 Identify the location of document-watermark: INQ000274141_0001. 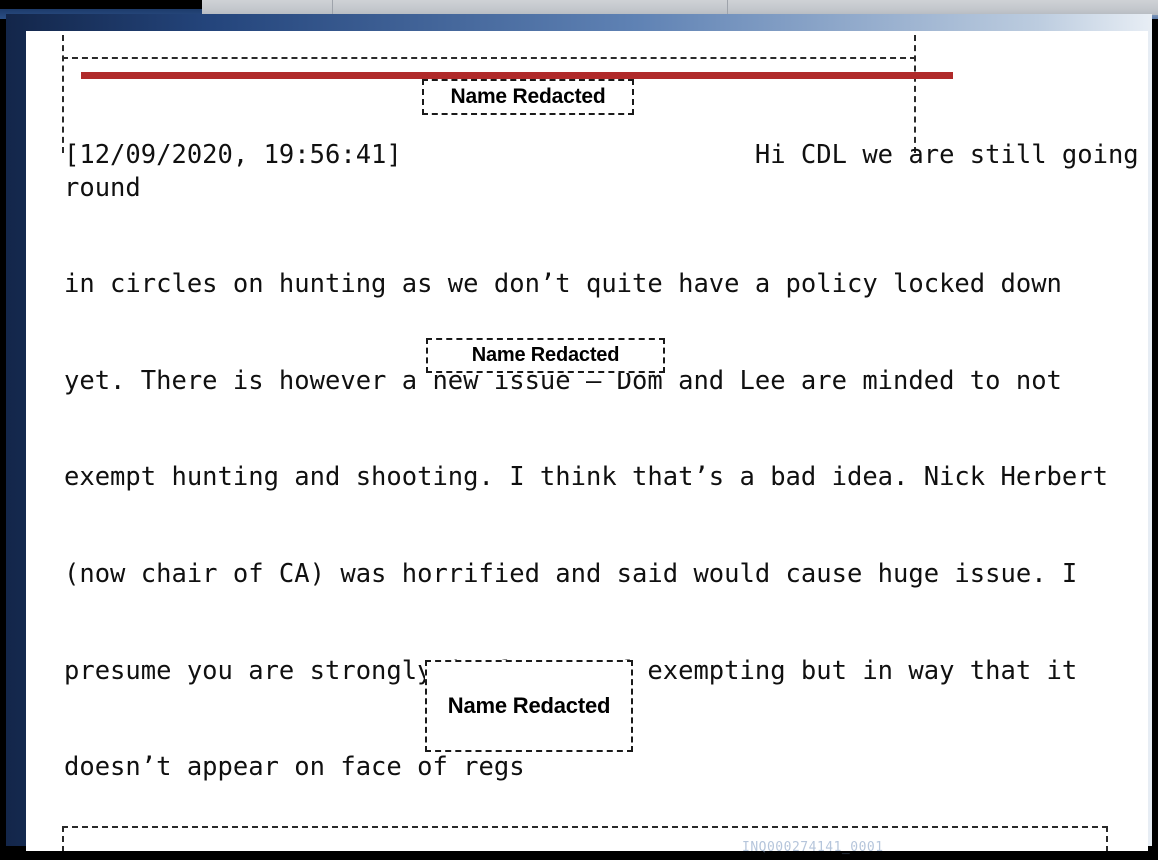
(813, 847).